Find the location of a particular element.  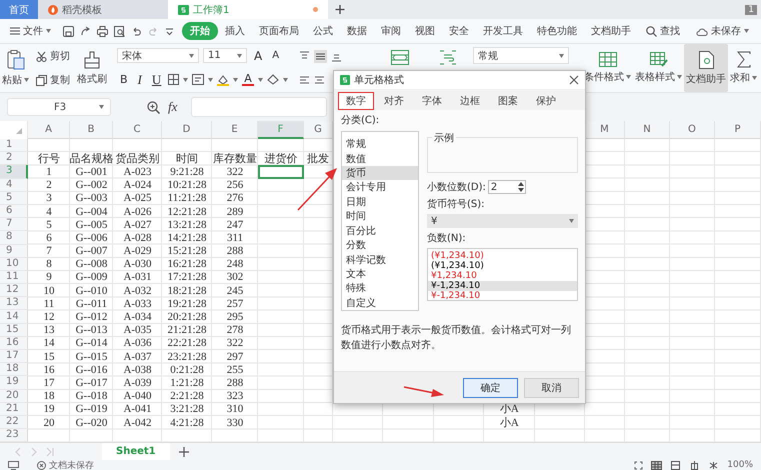

dialog-tab: 图案 is located at coordinates (508, 101).